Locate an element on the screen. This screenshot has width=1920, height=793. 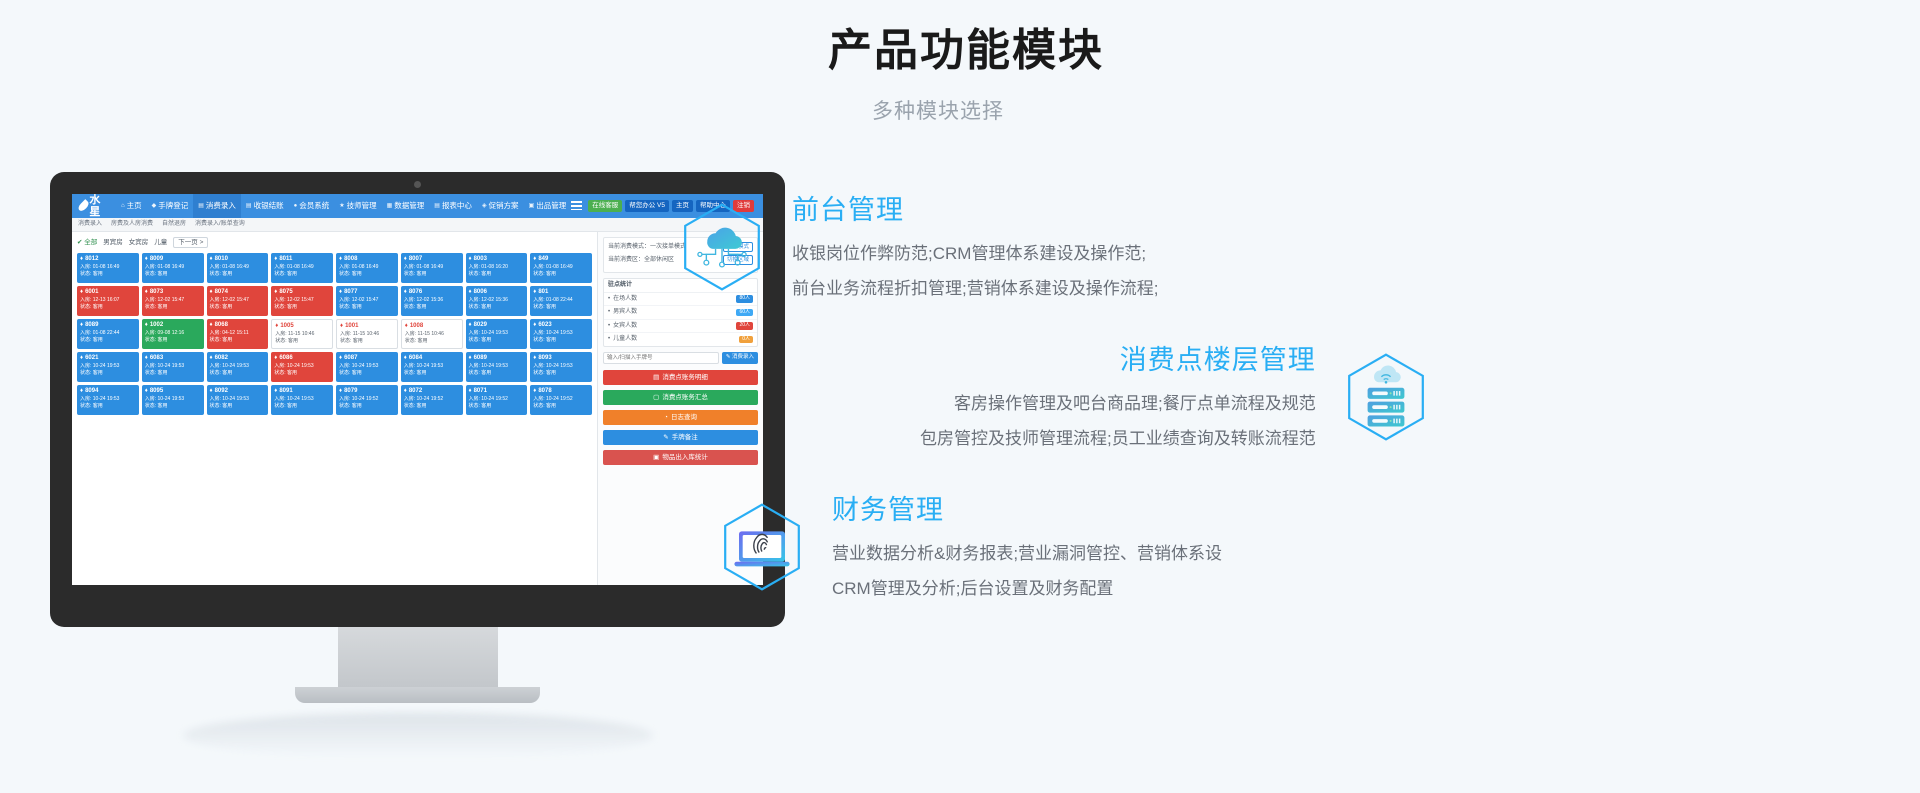
nav-item-5: ★ 技师管理 is located at coordinates (357, 206).